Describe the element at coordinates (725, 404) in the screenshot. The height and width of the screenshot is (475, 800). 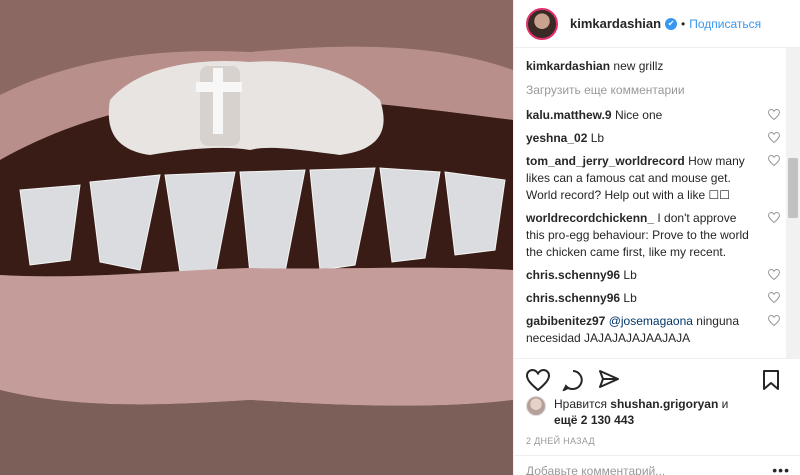
I see `likes-and: и` at that location.